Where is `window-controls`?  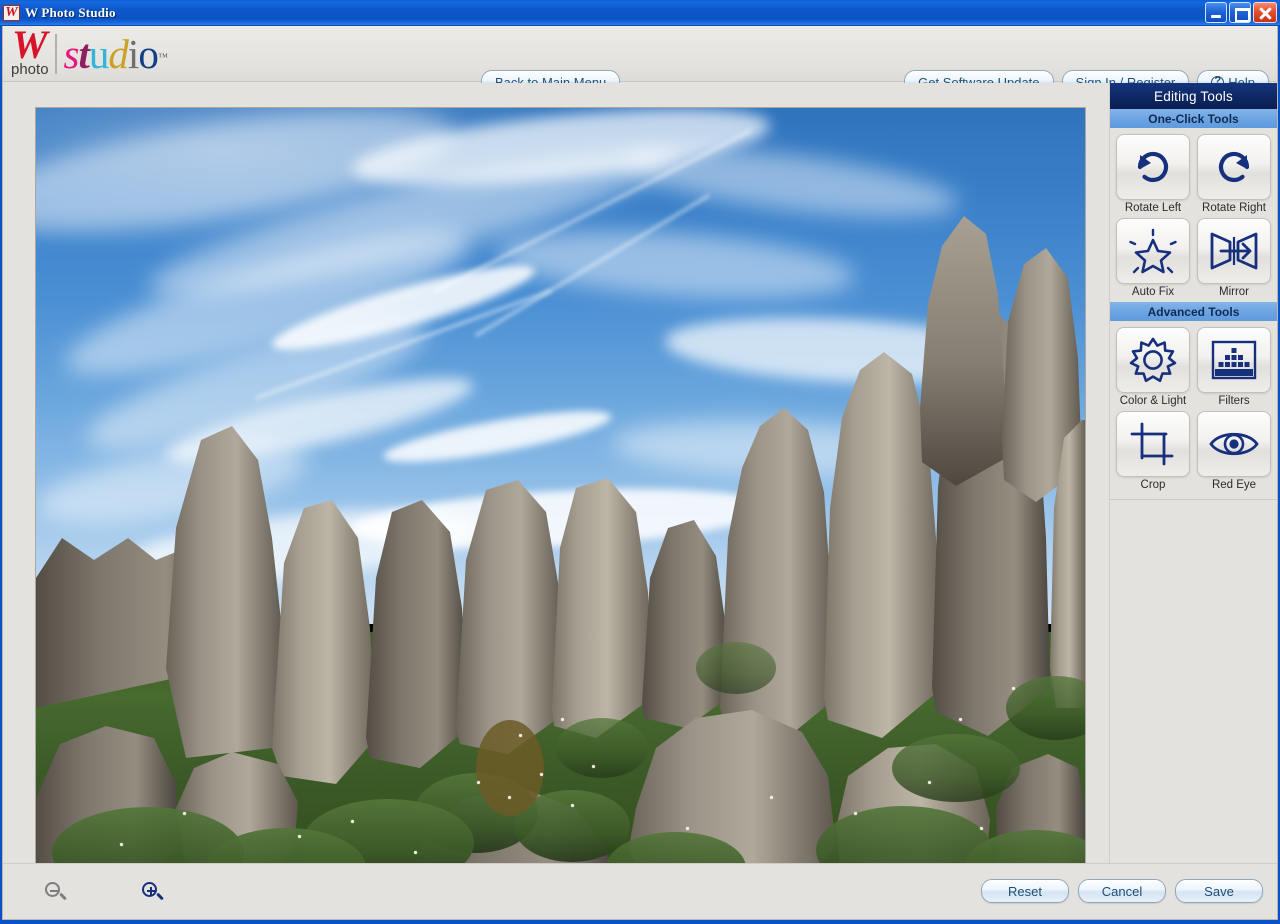 window-controls is located at coordinates (1241, 12).